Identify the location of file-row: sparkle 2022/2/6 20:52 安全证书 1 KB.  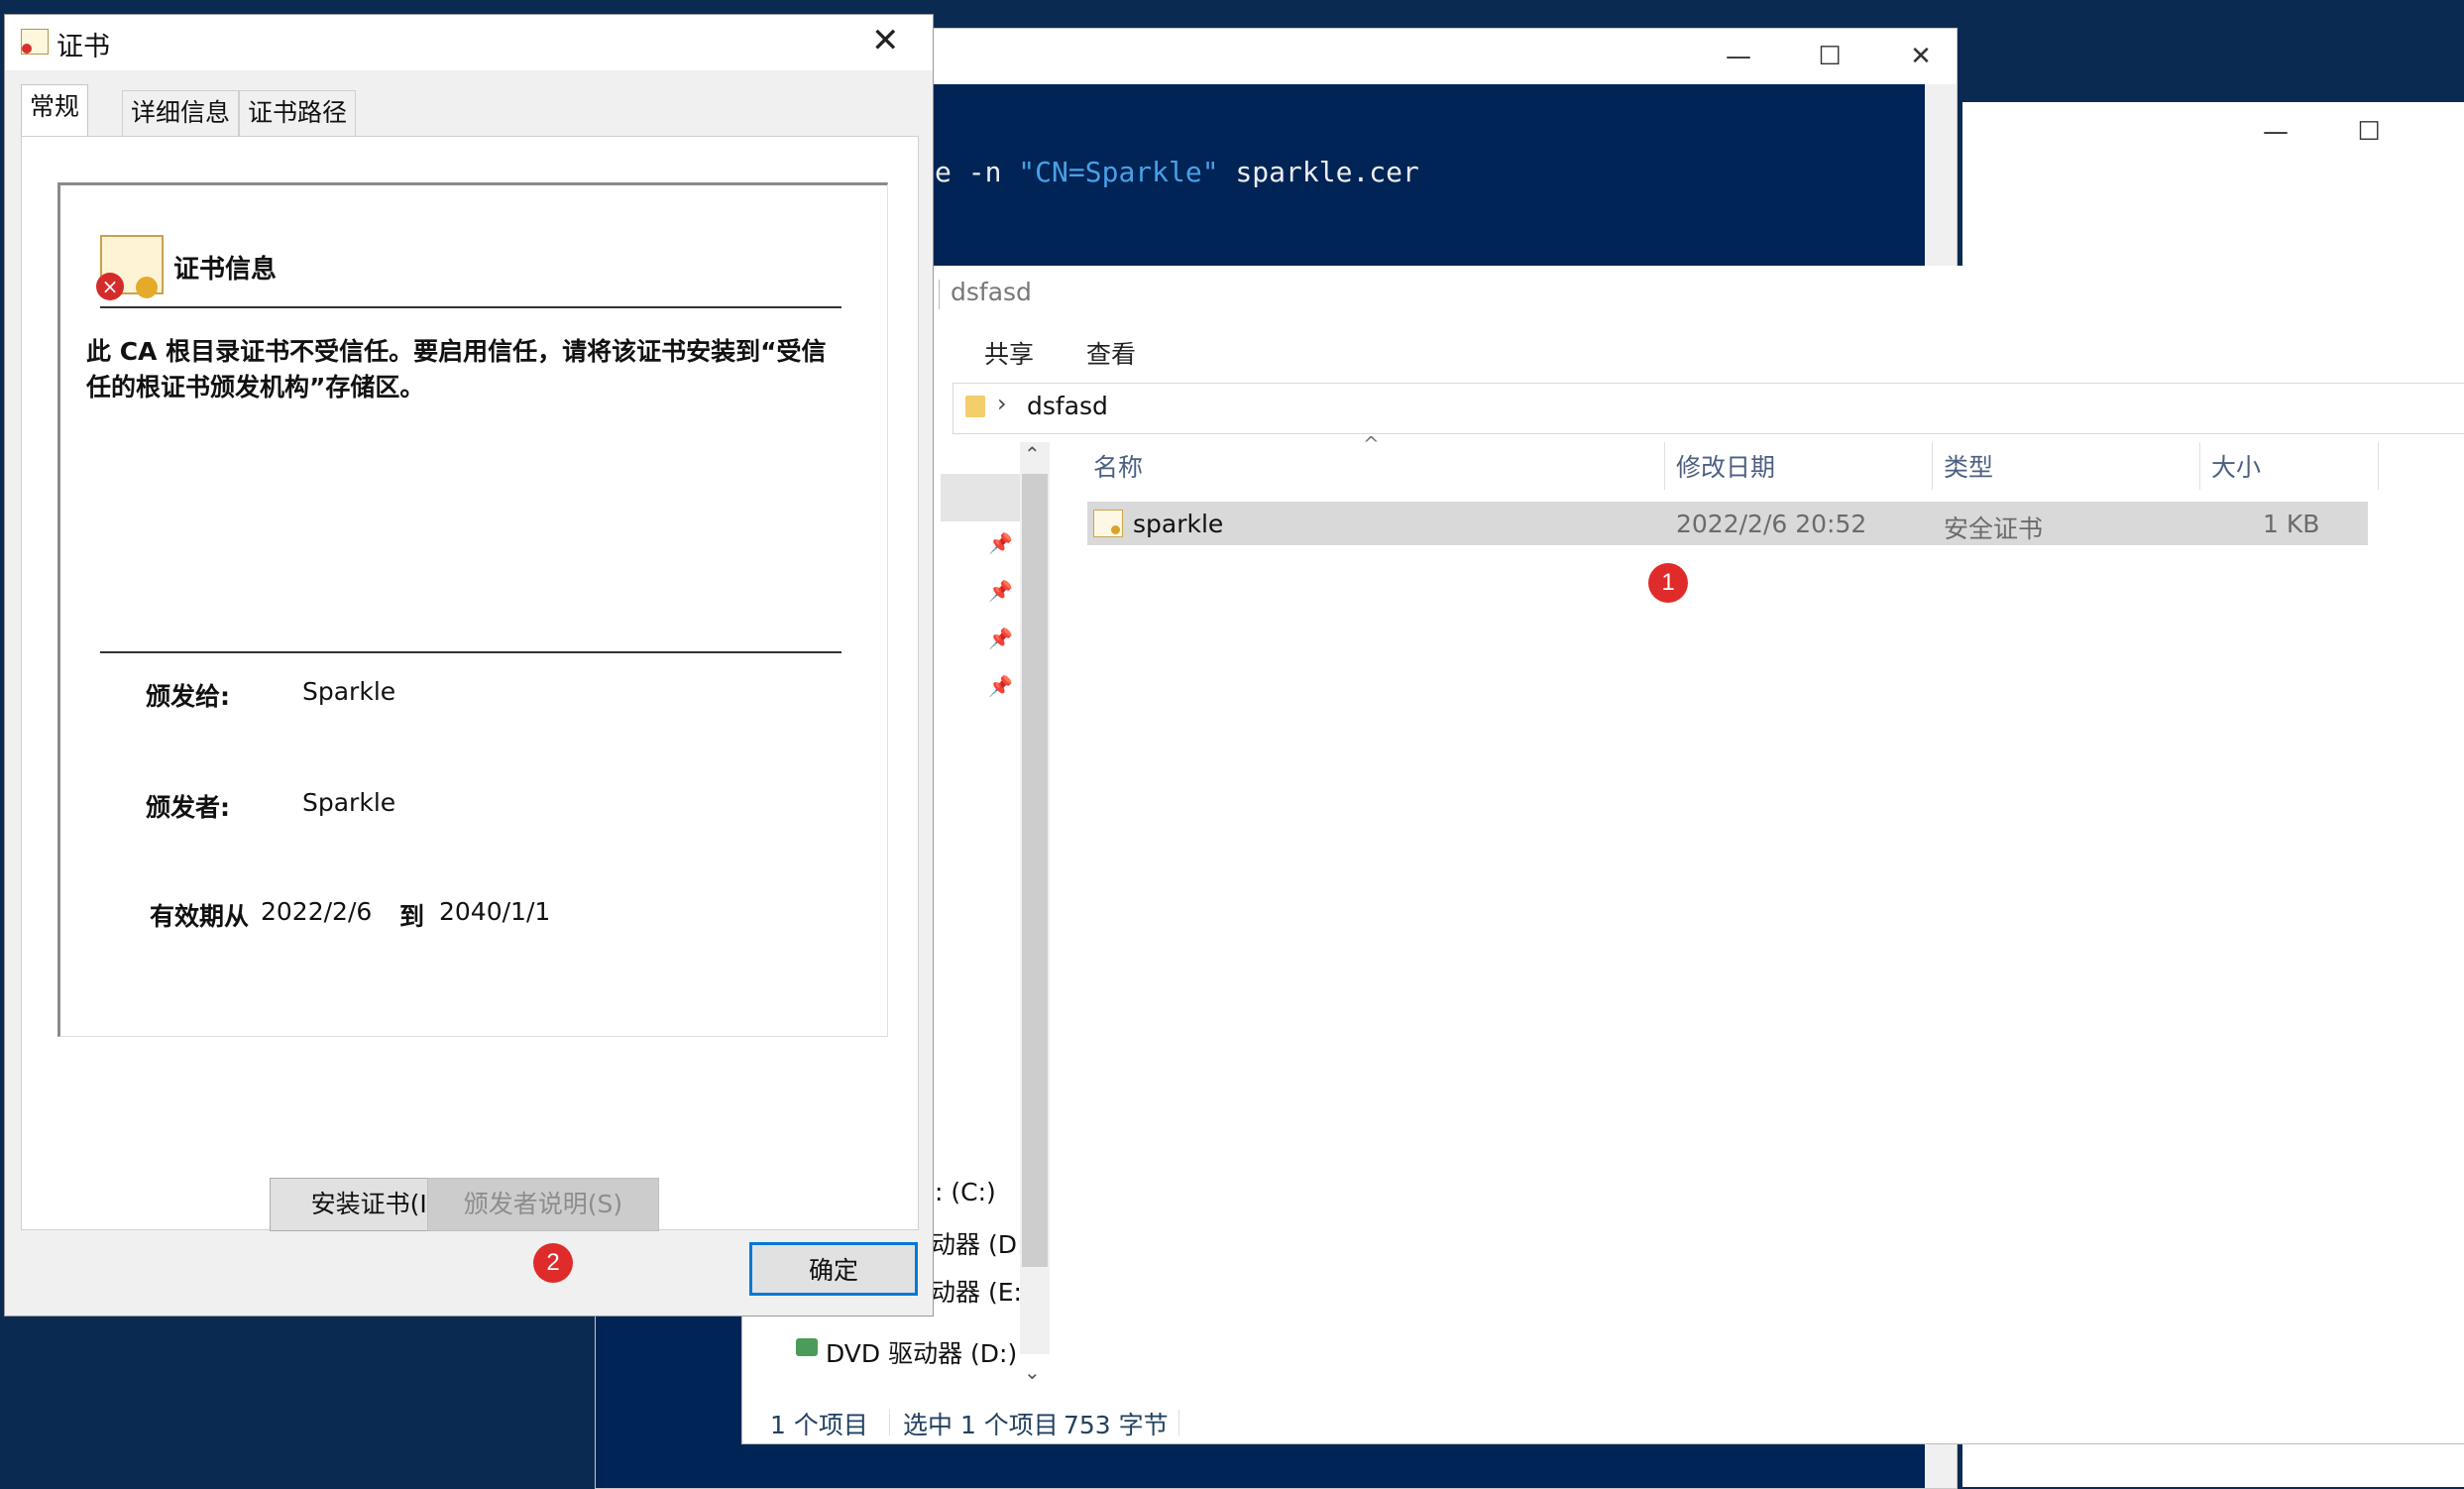
(1727, 523).